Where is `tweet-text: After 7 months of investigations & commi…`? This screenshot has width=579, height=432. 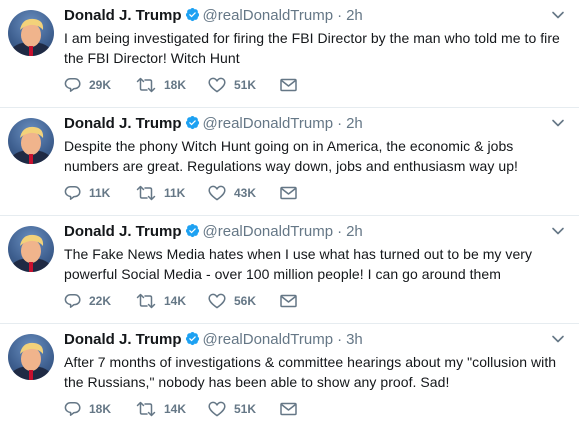
tweet-text: After 7 months of investigations & commi… is located at coordinates (310, 372).